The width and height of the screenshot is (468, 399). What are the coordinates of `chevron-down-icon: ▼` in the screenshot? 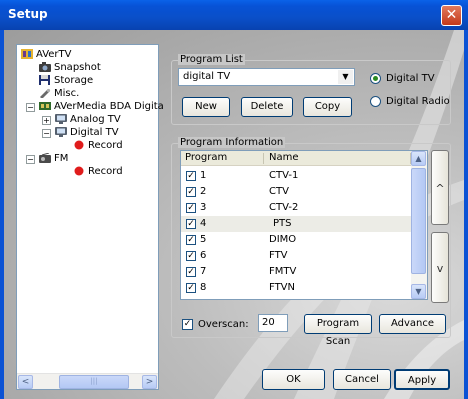 It's located at (345, 77).